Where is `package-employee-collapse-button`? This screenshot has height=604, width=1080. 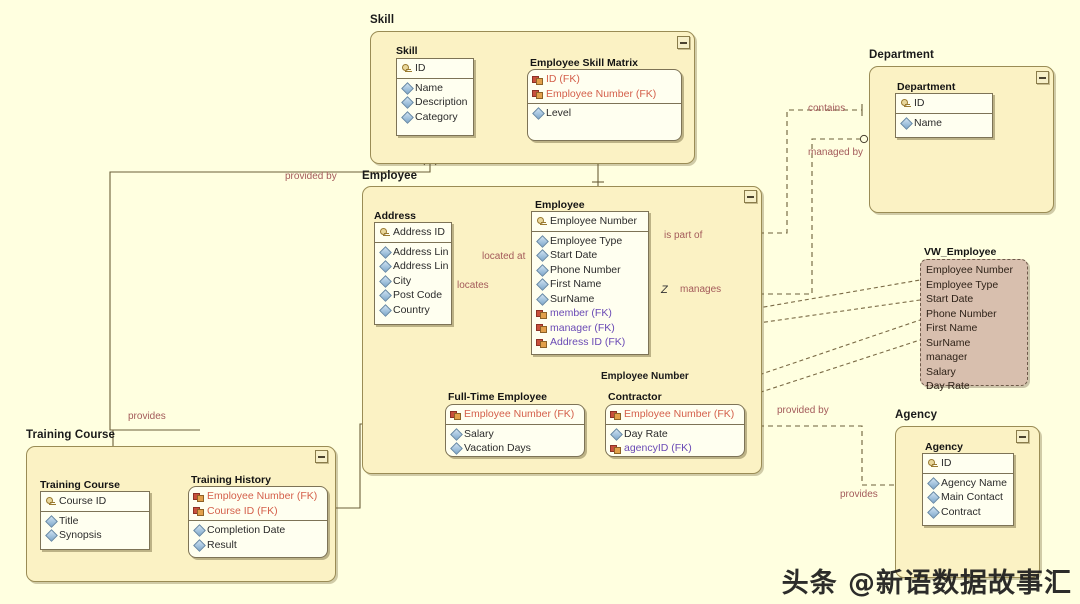 package-employee-collapse-button is located at coordinates (750, 196).